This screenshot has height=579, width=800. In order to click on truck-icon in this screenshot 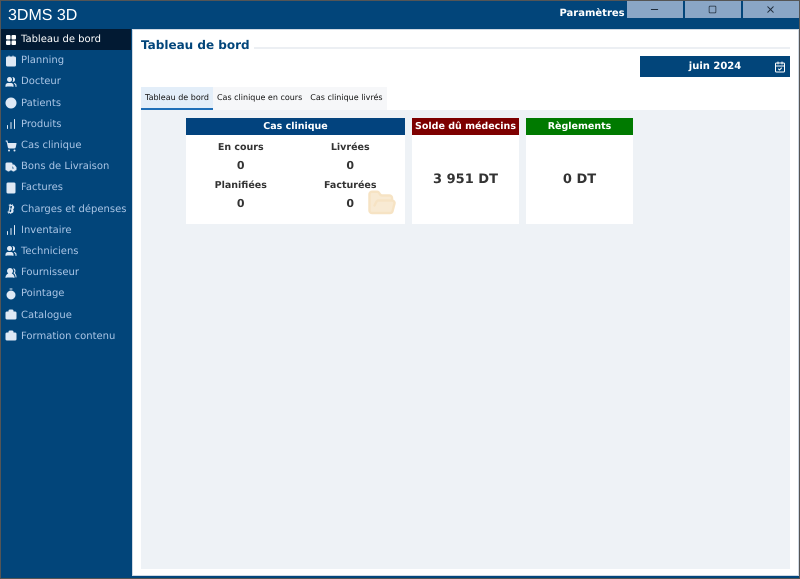, I will do `click(11, 166)`.